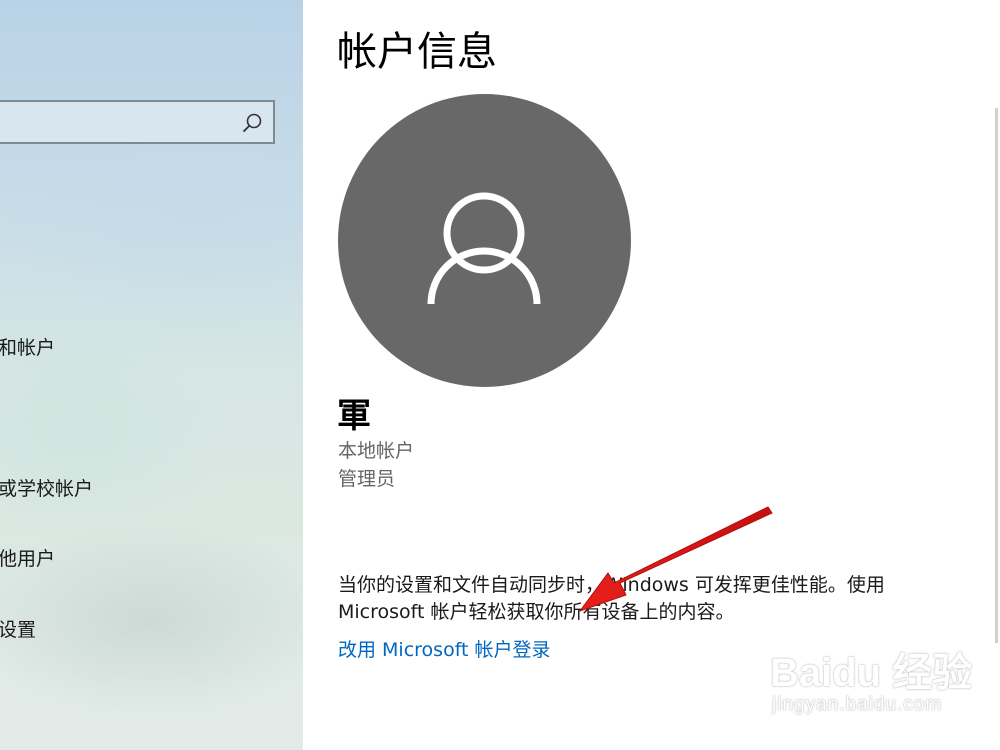  What do you see at coordinates (376, 451) in the screenshot?
I see `account-type: 本地帐户` at bounding box center [376, 451].